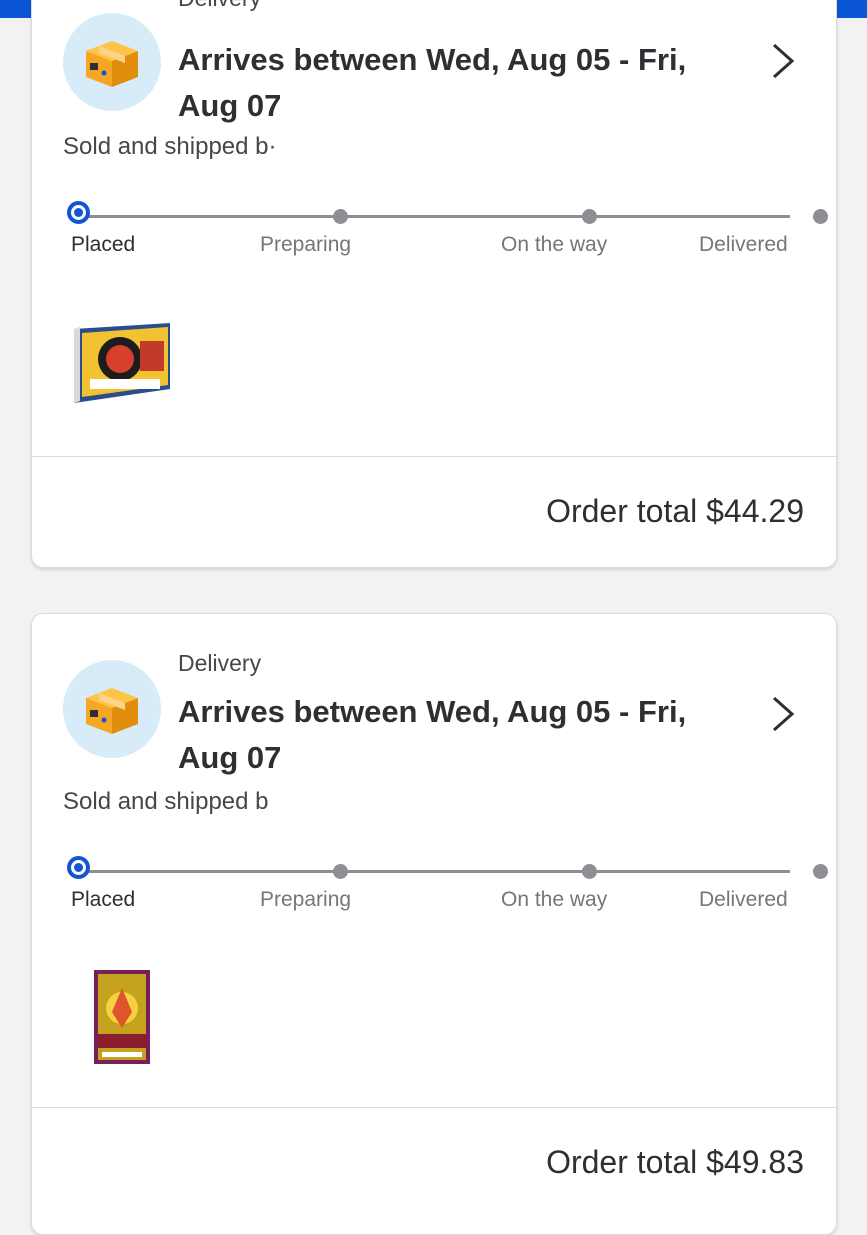 Image resolution: width=867 pixels, height=1235 pixels. Describe the element at coordinates (675, 1162) in the screenshot. I see `order-total: Order total $49.83` at that location.